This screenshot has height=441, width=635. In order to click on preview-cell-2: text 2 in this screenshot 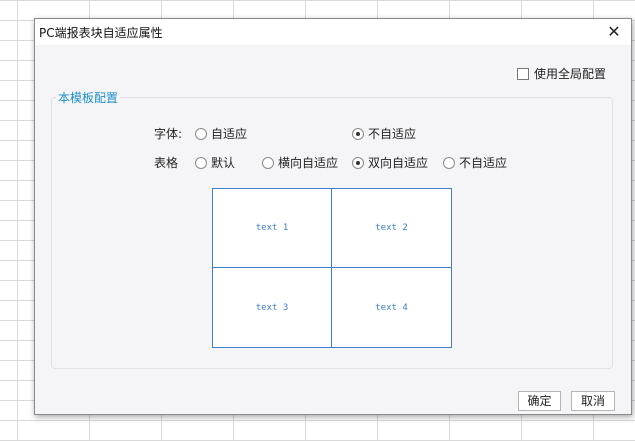, I will do `click(391, 228)`.